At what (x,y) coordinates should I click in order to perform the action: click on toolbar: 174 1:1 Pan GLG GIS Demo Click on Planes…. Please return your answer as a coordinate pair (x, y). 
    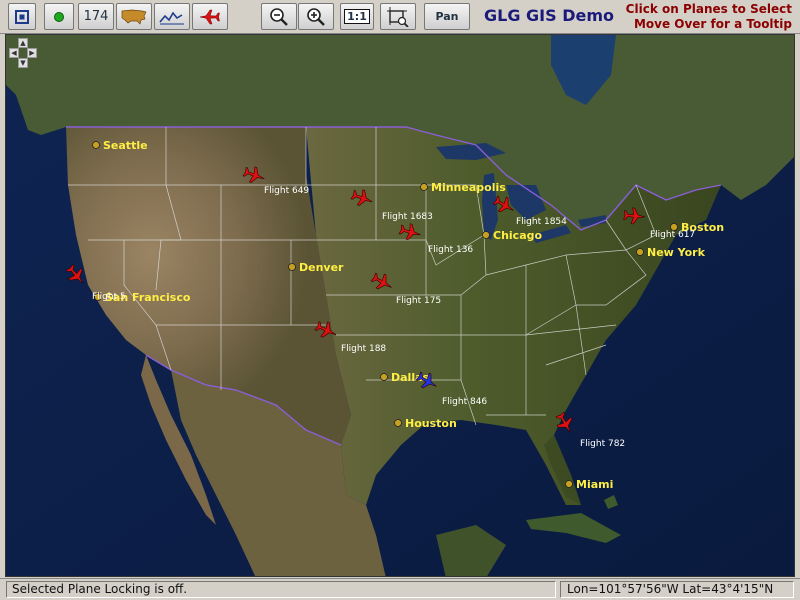
    Looking at the image, I should click on (400, 17).